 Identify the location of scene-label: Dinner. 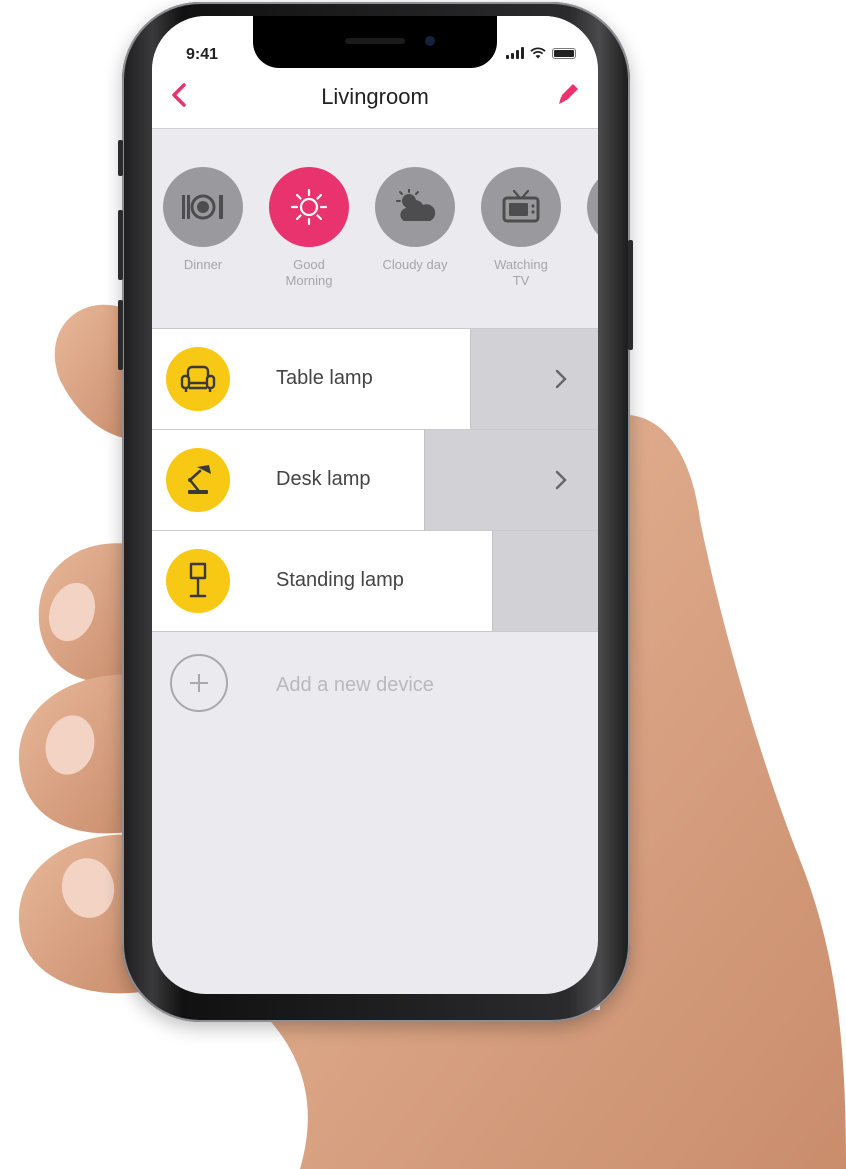
(203, 264).